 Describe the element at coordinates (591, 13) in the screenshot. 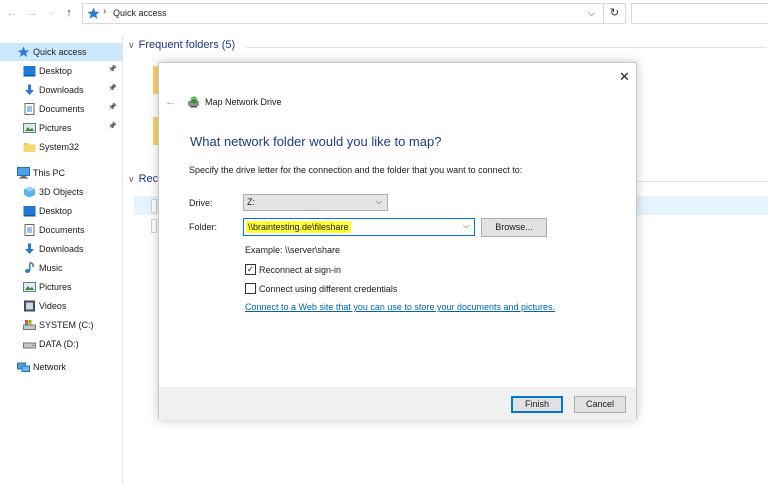

I see `address-dropdown-icon: ⌵` at that location.